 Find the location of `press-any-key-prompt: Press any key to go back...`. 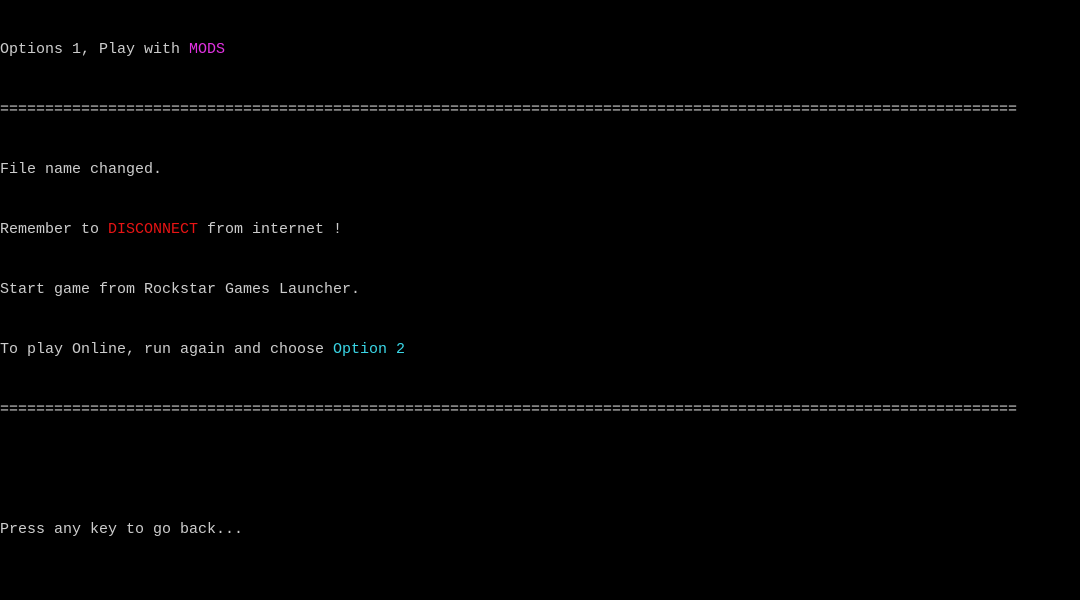

press-any-key-prompt: Press any key to go back... is located at coordinates (121, 529).